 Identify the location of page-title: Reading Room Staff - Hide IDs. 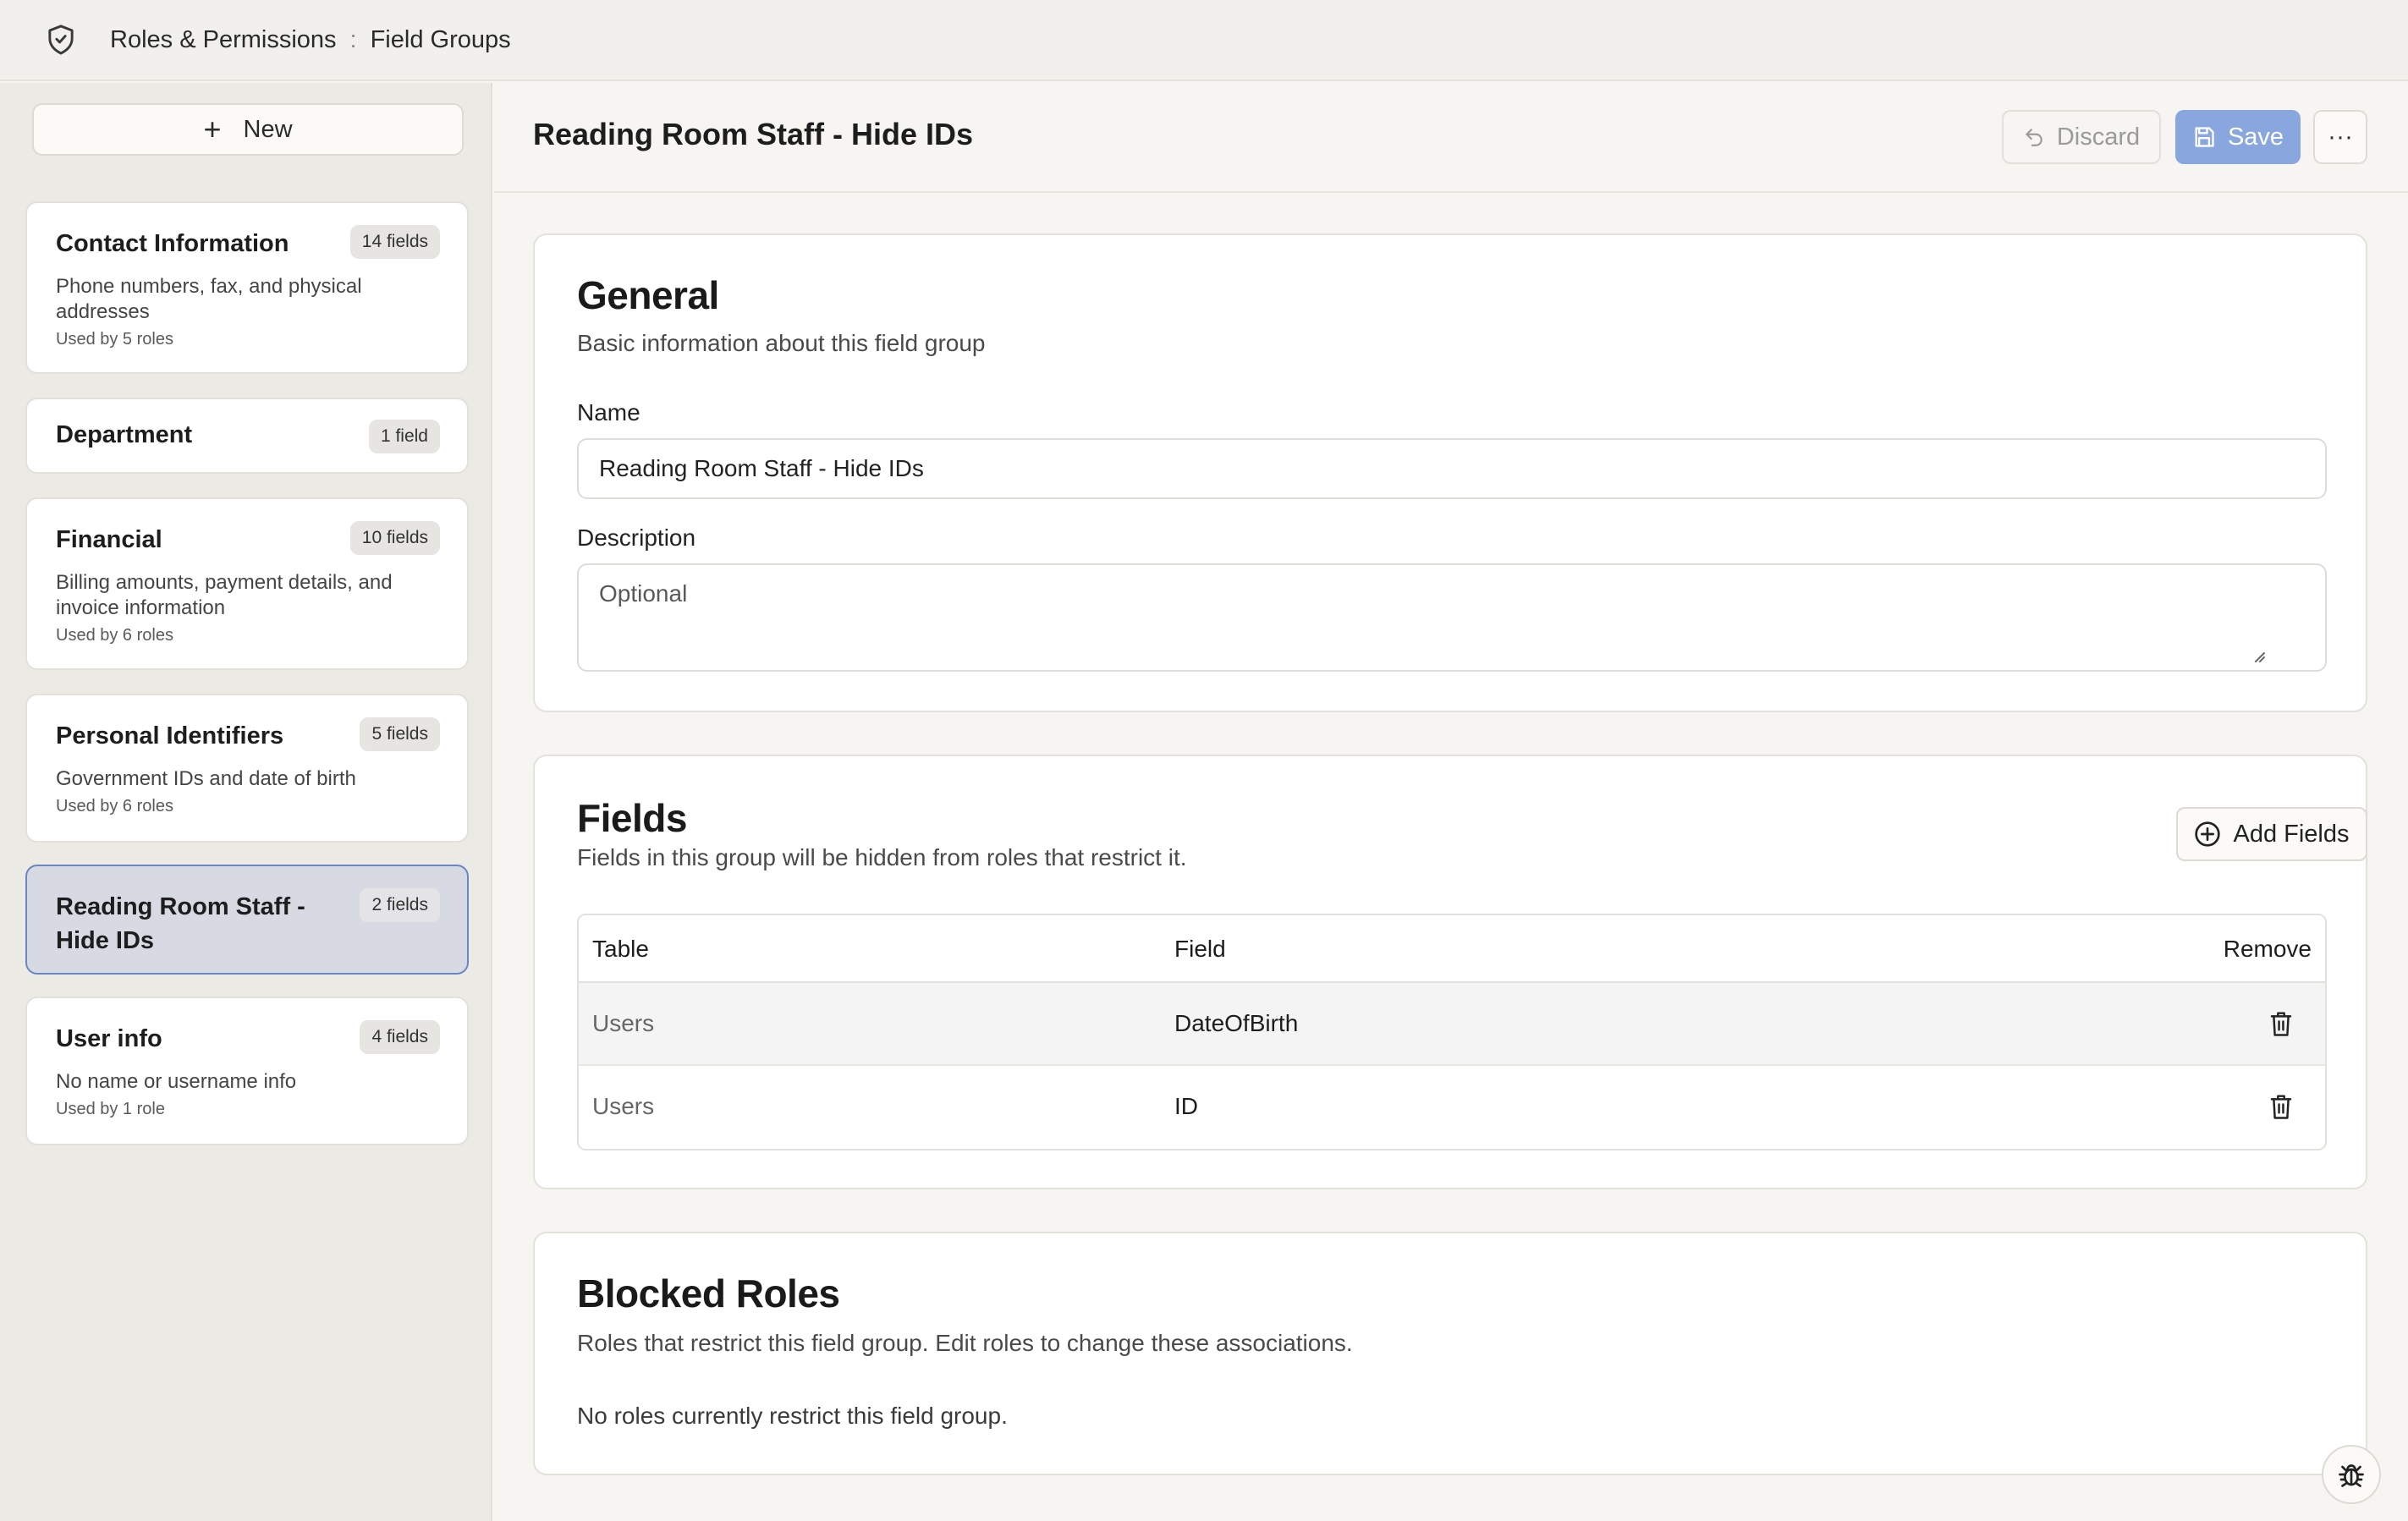
(753, 134).